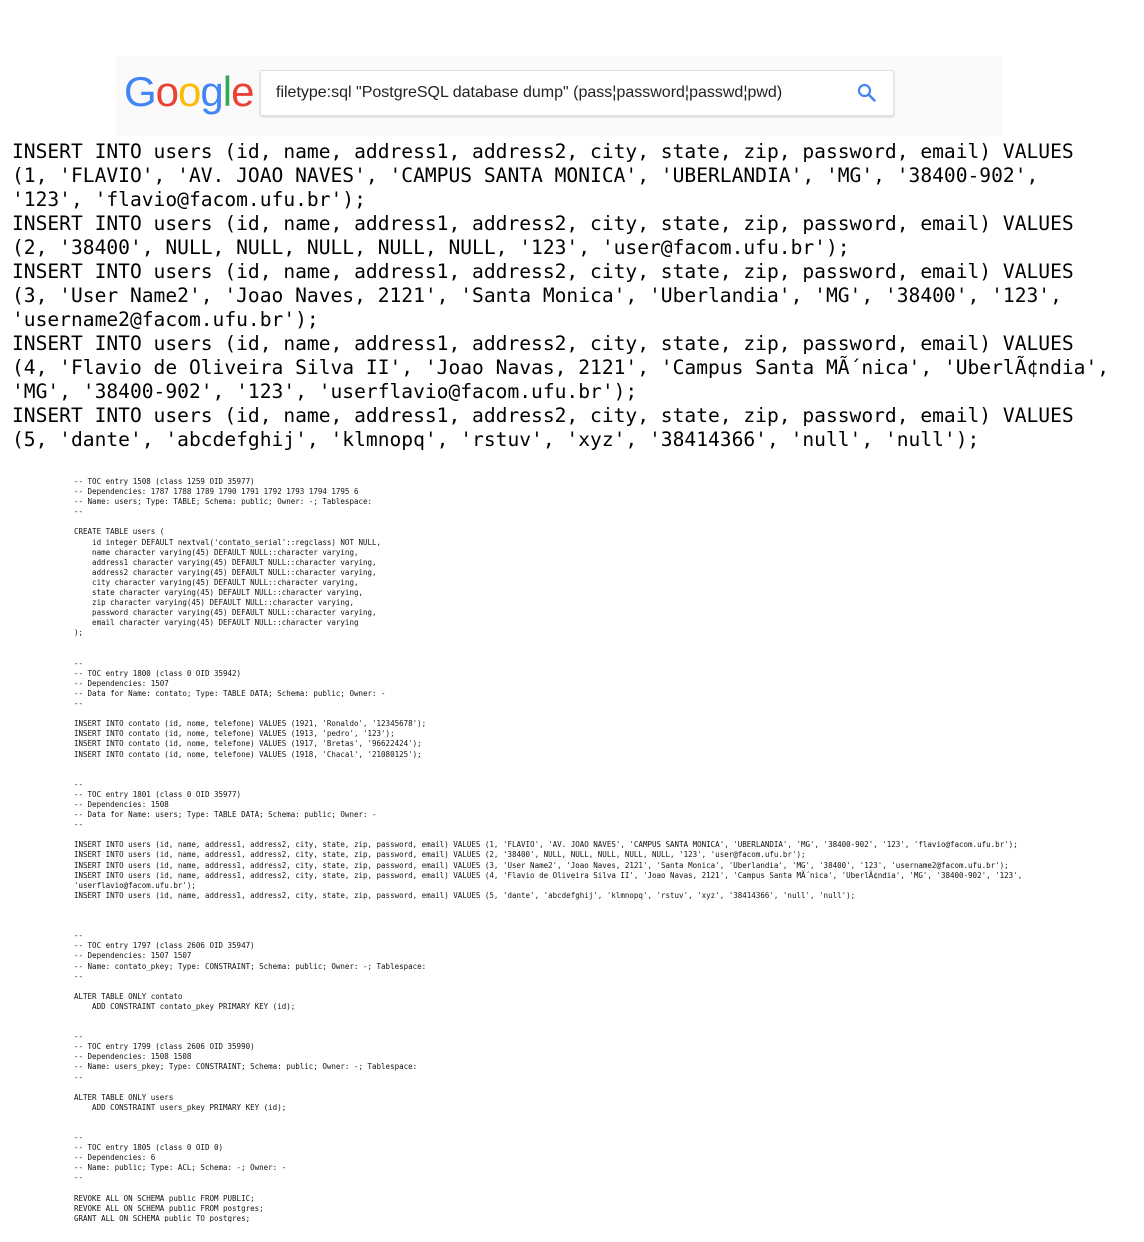  I want to click on dump-line: -- TOC entry 1797 (class 2606 OID 35947), so click(164, 946).